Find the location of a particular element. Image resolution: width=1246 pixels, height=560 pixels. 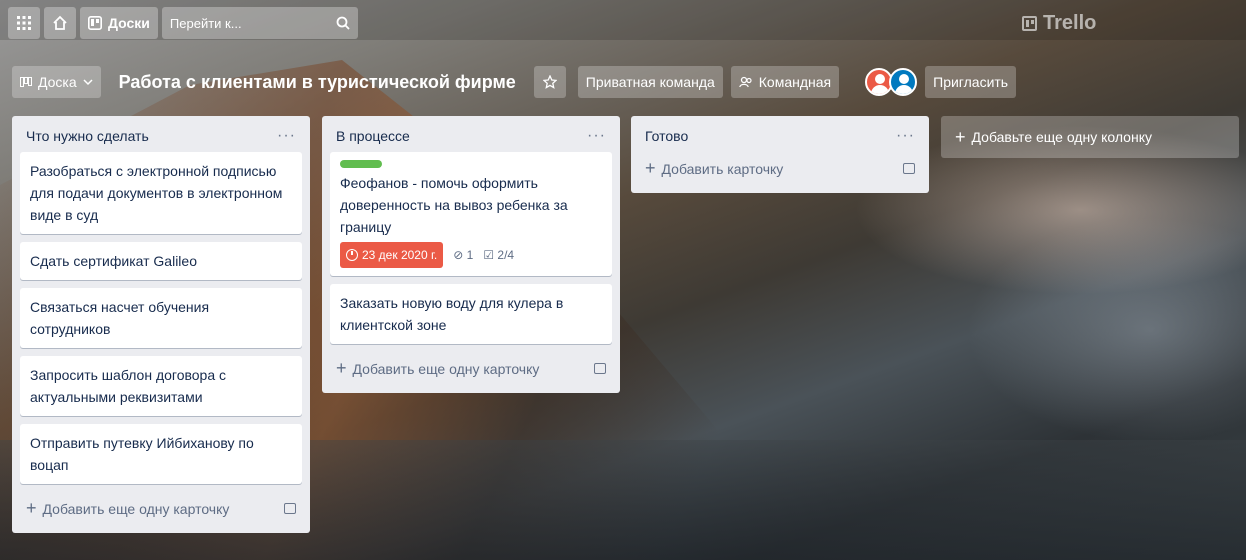

clock-icon is located at coordinates (352, 255).